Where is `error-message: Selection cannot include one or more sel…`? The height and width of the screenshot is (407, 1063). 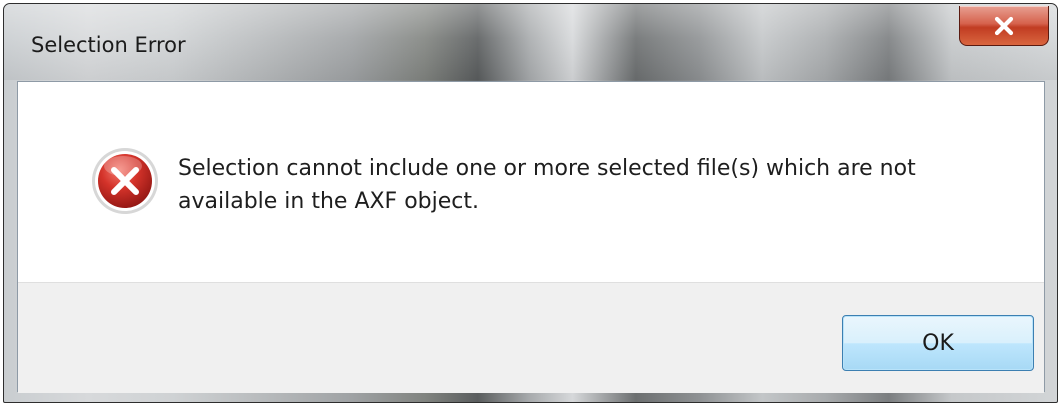 error-message: Selection cannot include one or more sel… is located at coordinates (547, 185).